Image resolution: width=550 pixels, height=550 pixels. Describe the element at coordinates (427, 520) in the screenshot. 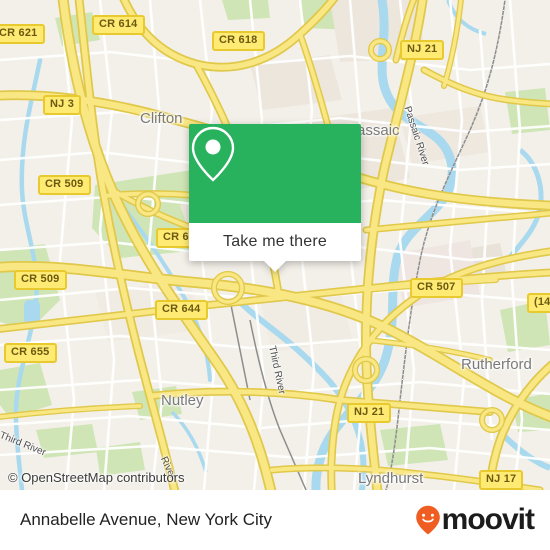

I see `moovit-smiling-pin-icon` at that location.